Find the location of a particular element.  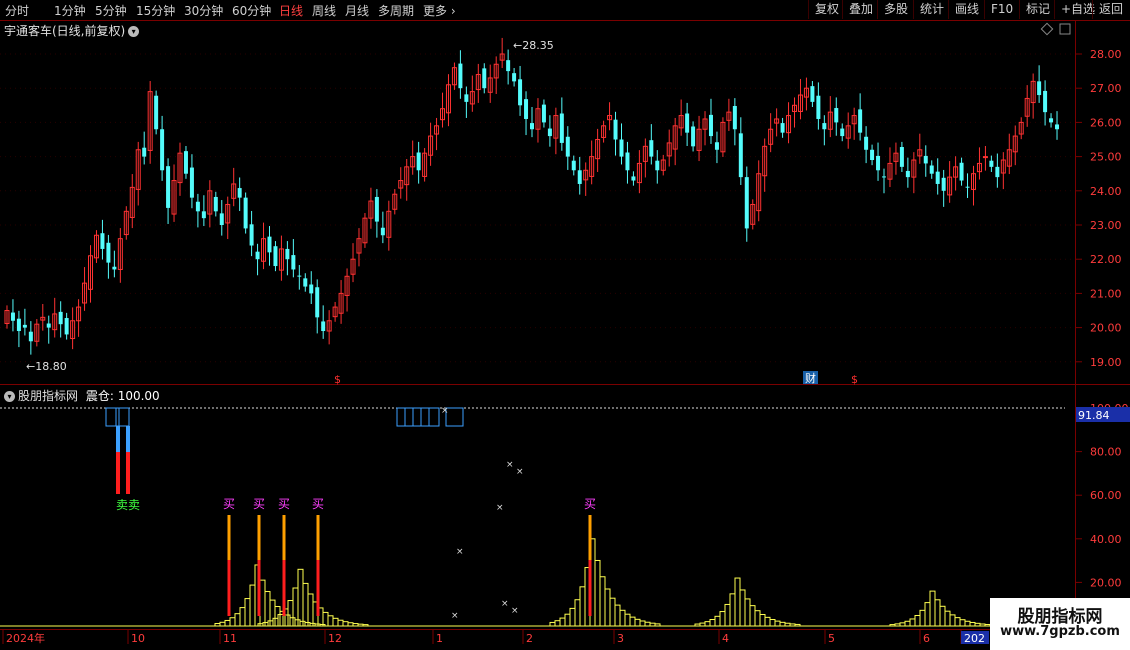

settings-icon is located at coordinates (1055, 29).